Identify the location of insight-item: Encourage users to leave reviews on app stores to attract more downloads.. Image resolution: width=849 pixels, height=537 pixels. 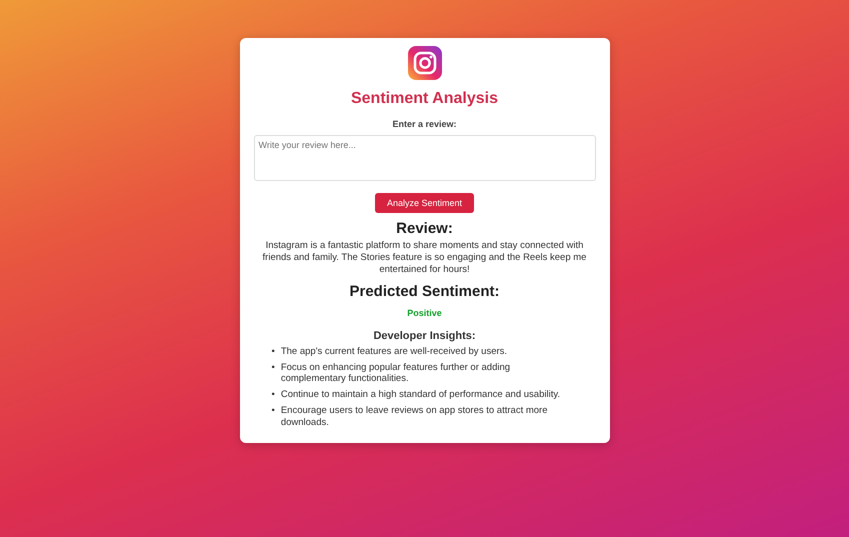
(414, 417).